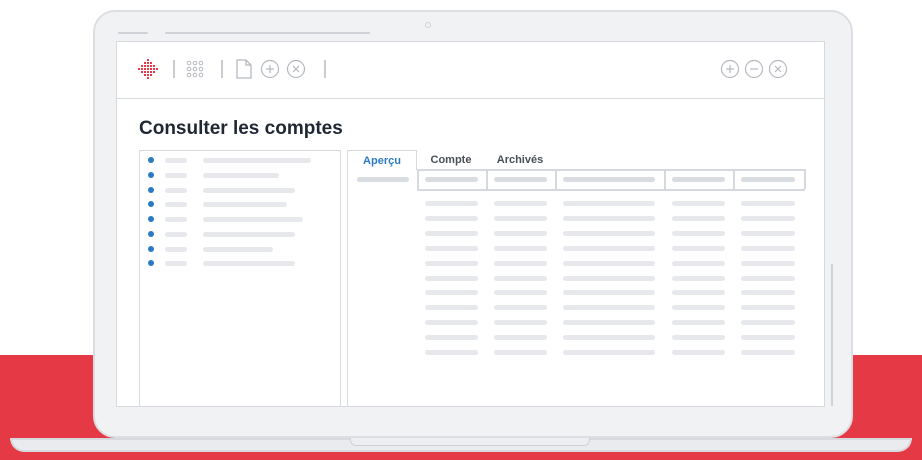  Describe the element at coordinates (754, 69) in the screenshot. I see `minus-circle-icon` at that location.